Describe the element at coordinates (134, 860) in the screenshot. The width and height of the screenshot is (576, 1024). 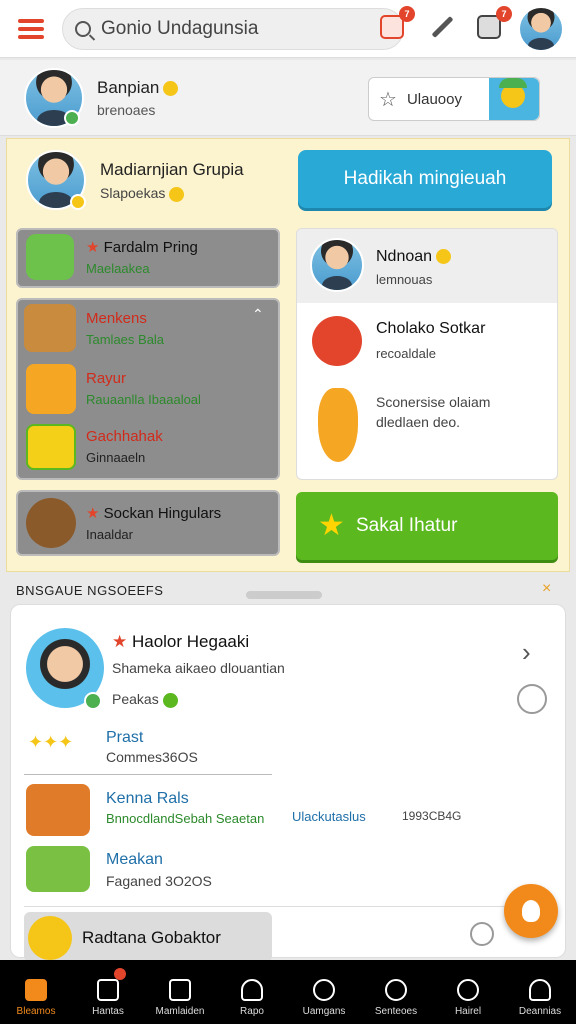
I see `list-row-title: Meakan` at that location.